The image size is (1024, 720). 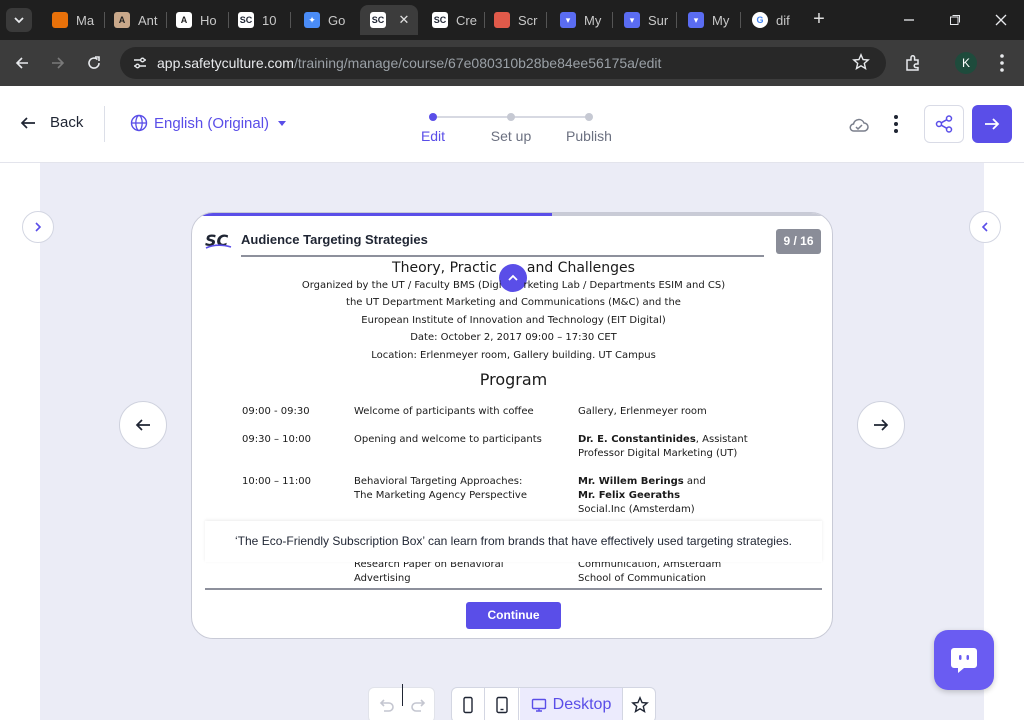 I want to click on left-panel, so click(x=20, y=441).